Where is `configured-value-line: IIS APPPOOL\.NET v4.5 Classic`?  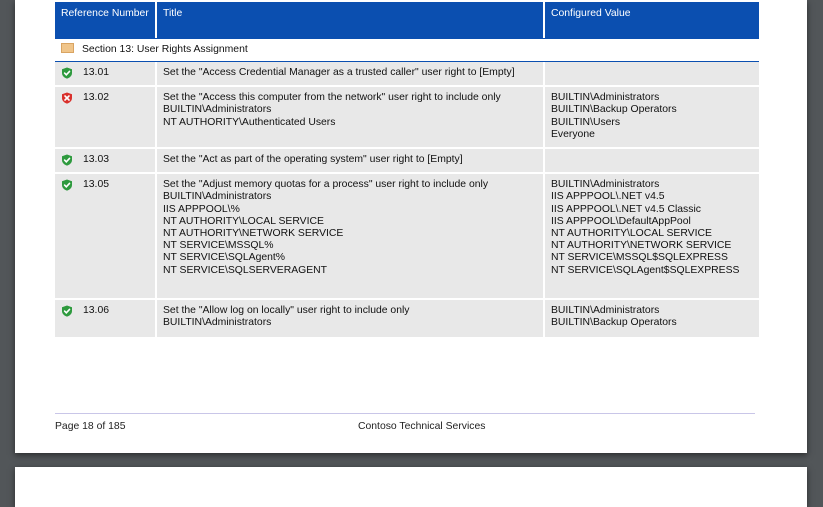
configured-value-line: IIS APPPOOL\.NET v4.5 Classic is located at coordinates (626, 209).